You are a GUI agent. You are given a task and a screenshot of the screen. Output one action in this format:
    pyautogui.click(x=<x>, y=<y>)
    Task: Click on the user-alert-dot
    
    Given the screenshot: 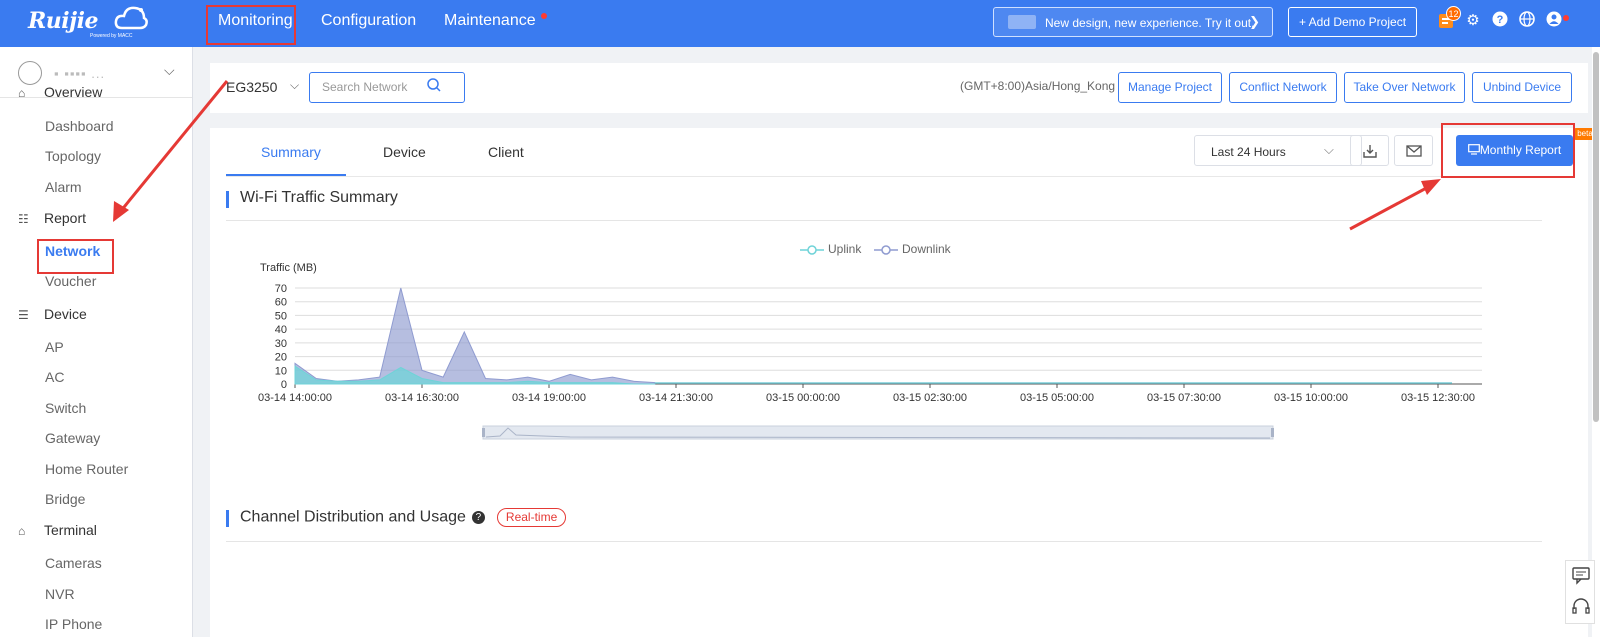 What is the action you would take?
    pyautogui.click(x=1566, y=18)
    